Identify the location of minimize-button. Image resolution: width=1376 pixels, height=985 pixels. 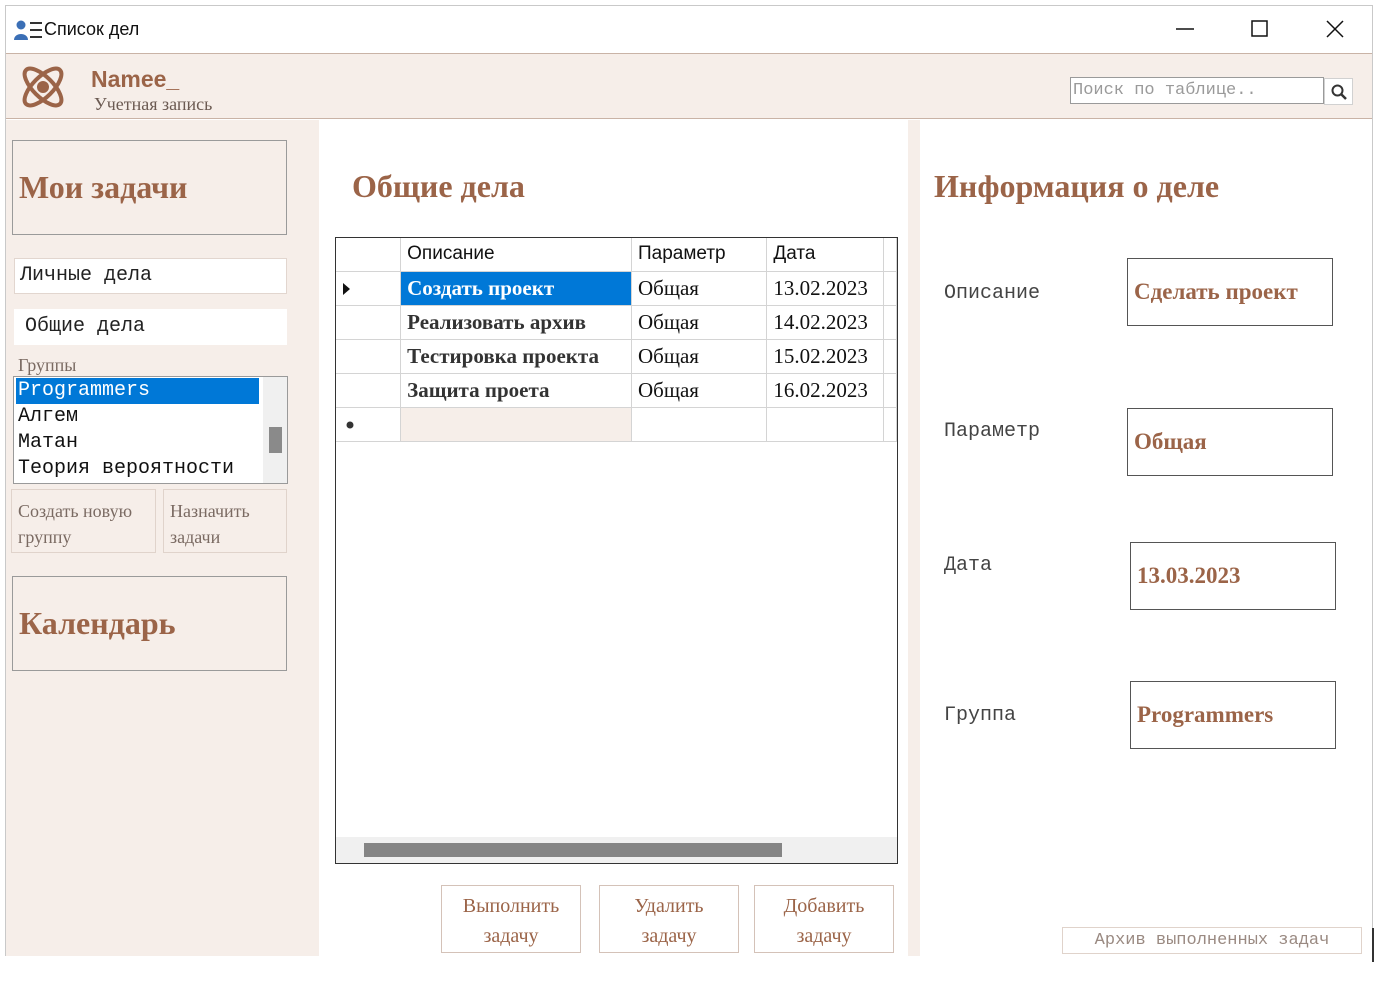
(1185, 29).